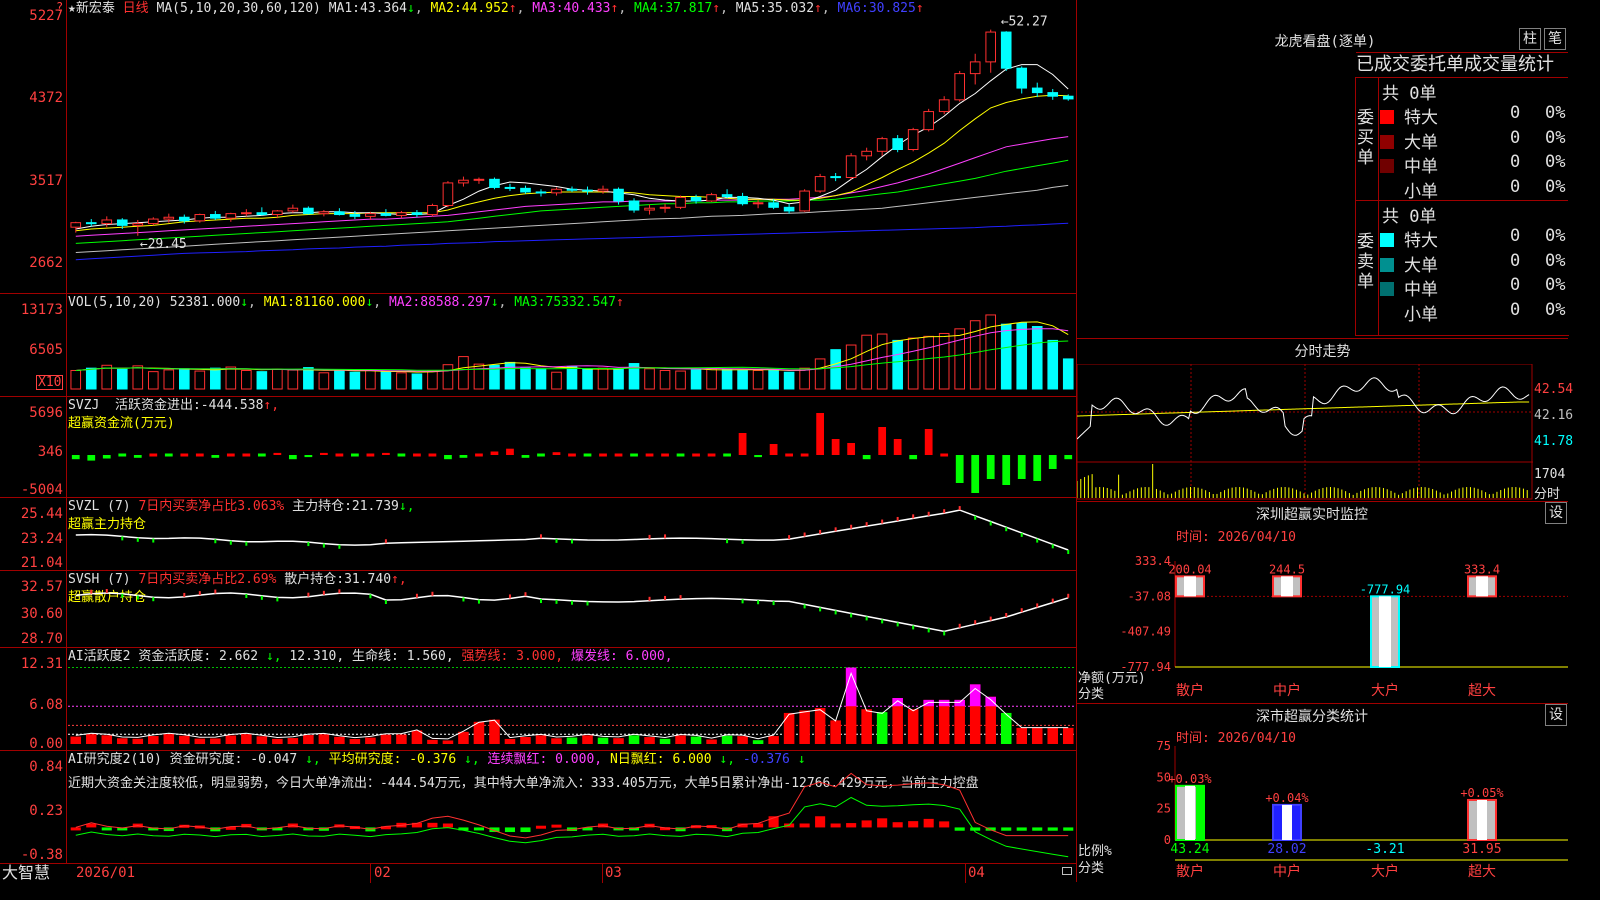 The height and width of the screenshot is (900, 1600). Describe the element at coordinates (572, 447) in the screenshot. I see `svzj-chart` at that location.